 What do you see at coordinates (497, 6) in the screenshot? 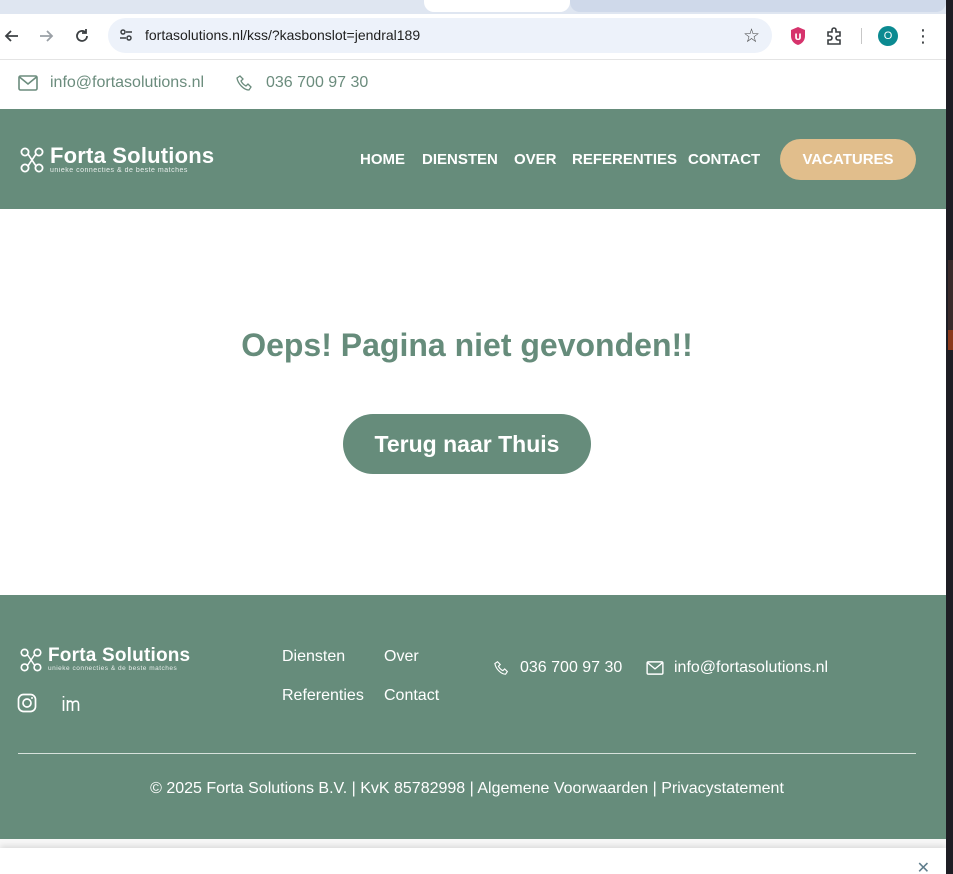
I see `active-tab` at bounding box center [497, 6].